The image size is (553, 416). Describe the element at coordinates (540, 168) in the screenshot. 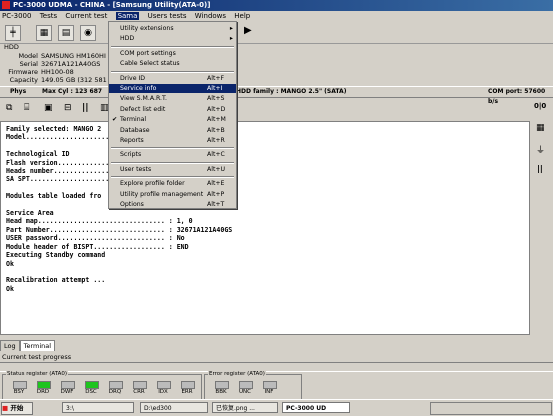

I see `pause-icon-side: ||` at that location.